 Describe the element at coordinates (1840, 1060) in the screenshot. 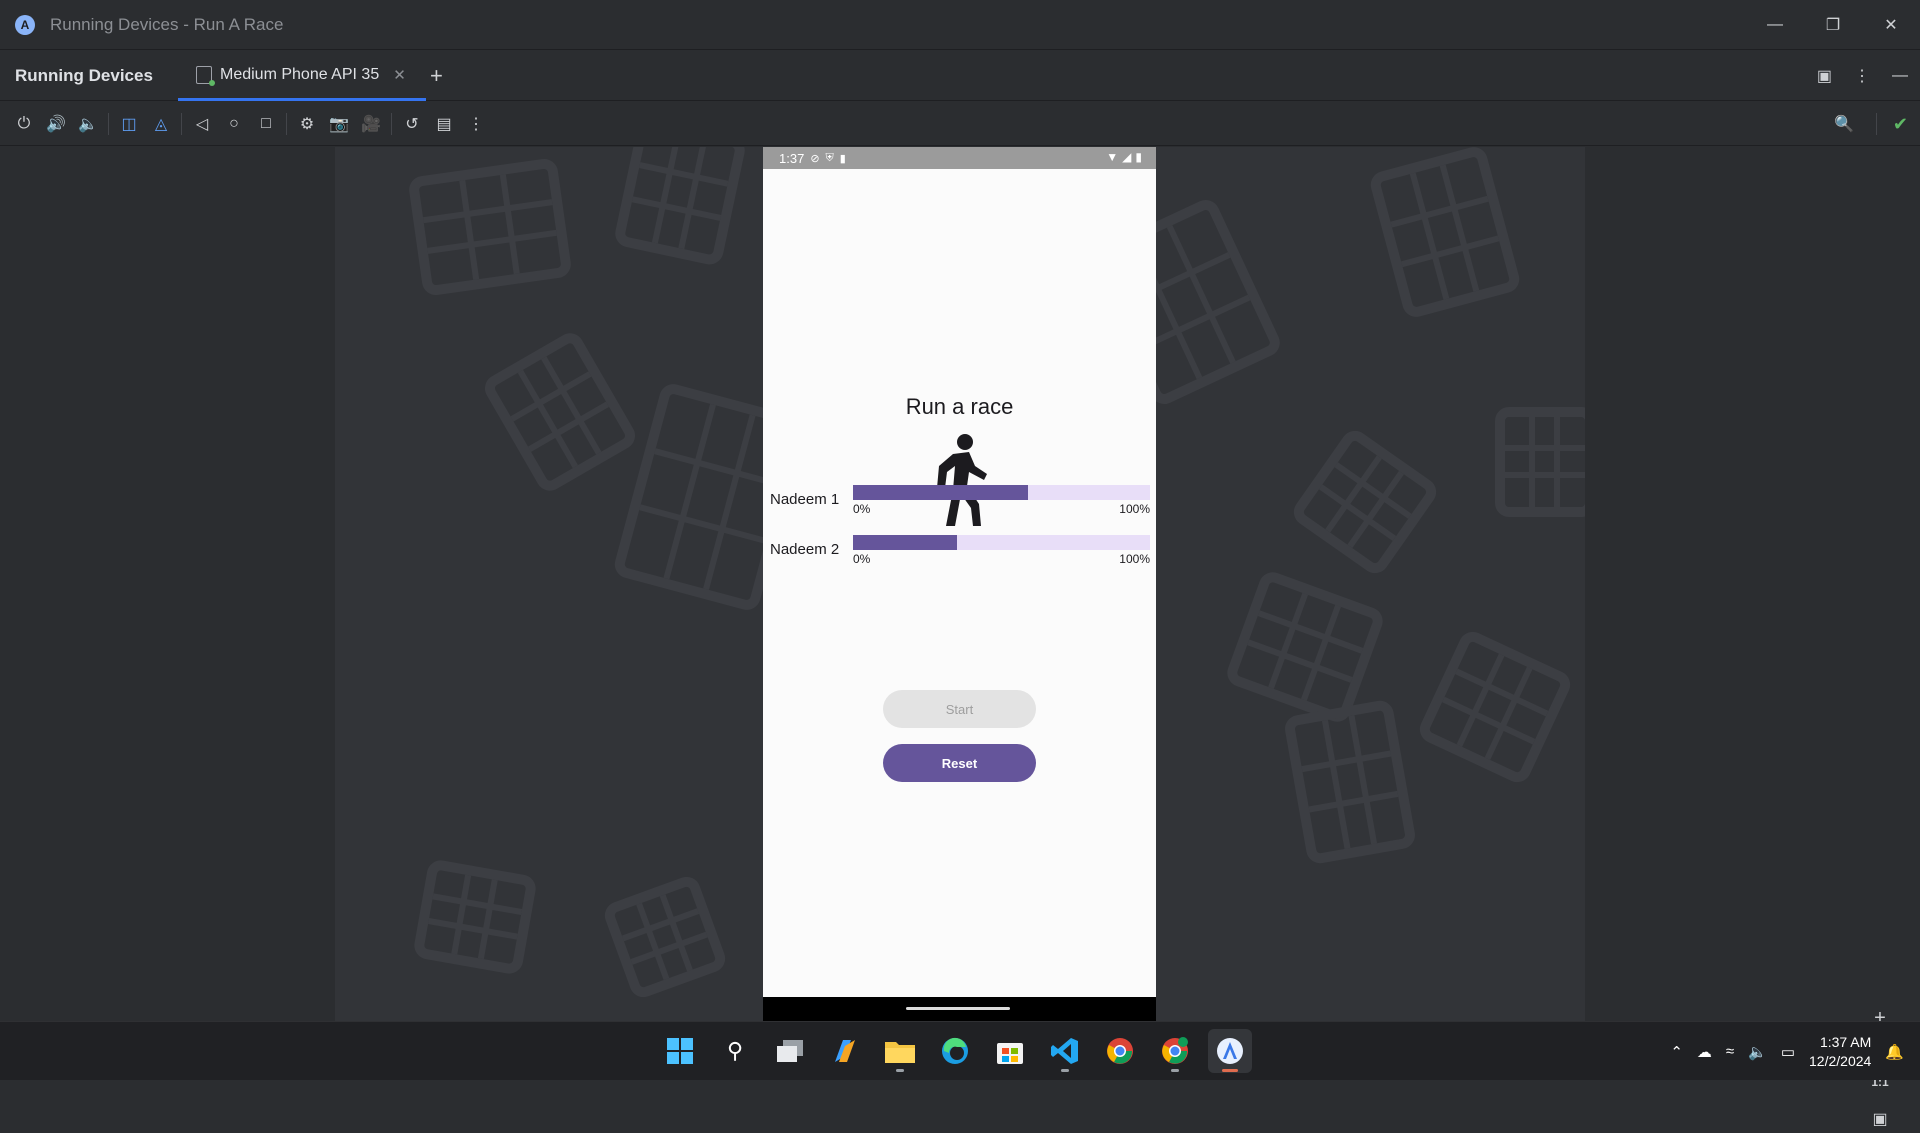

I see `clock-date: 12/2/2024` at that location.